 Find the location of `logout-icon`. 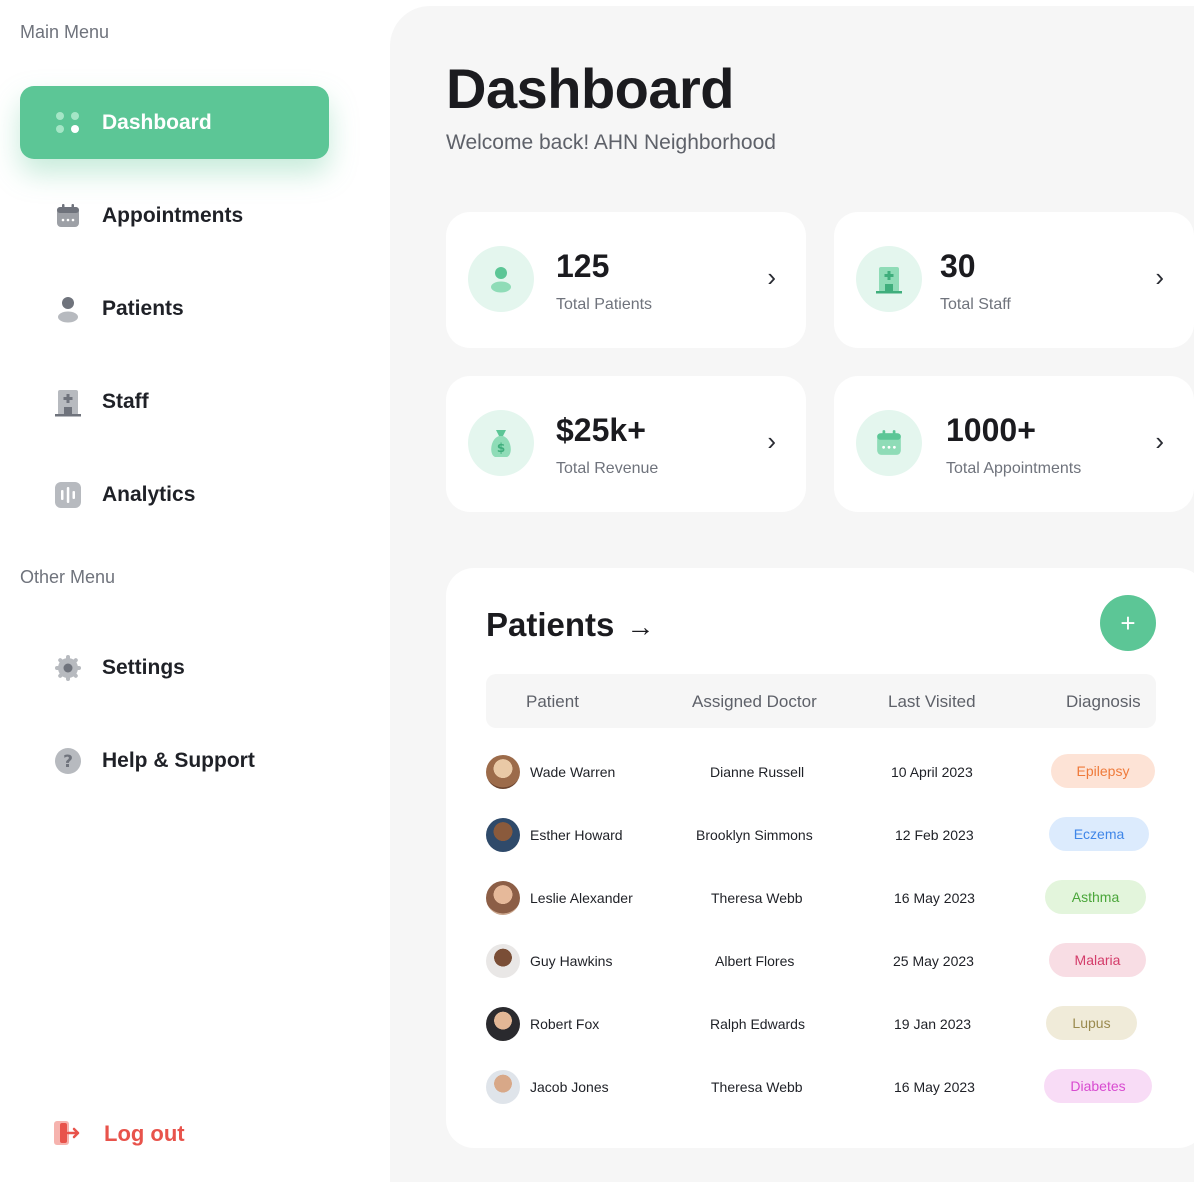

logout-icon is located at coordinates (67, 1134).